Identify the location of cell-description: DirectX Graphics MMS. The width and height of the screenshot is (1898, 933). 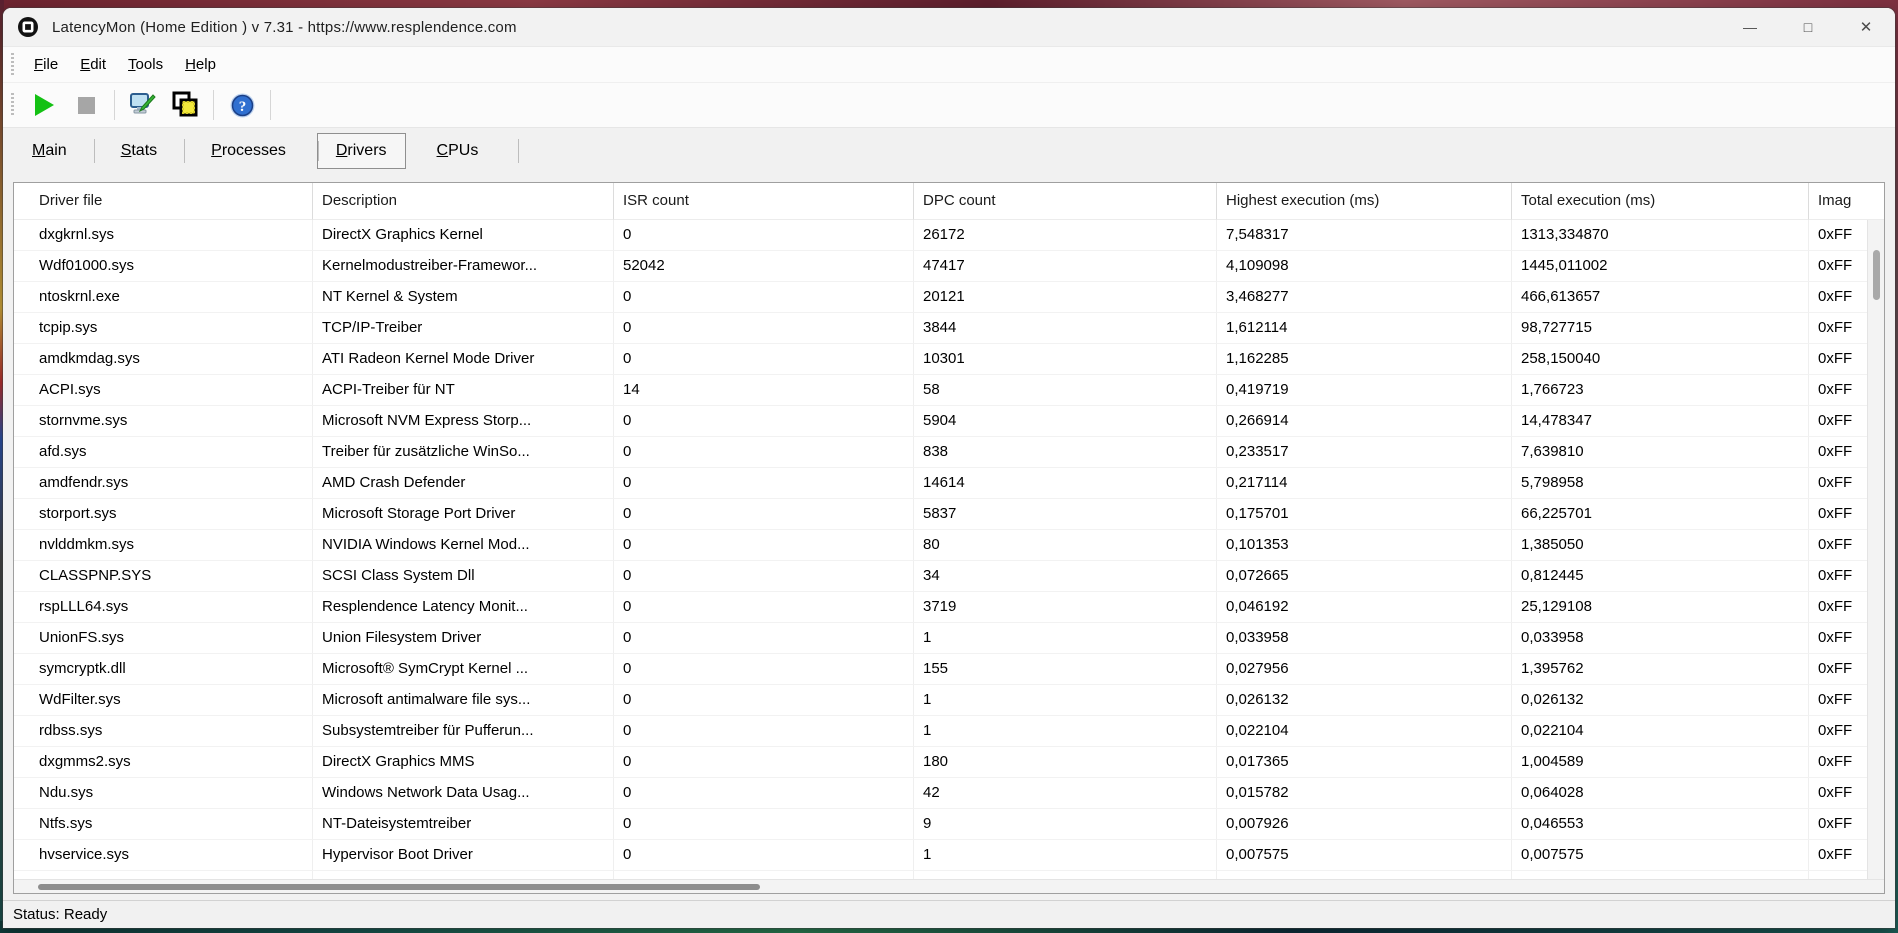
(463, 762).